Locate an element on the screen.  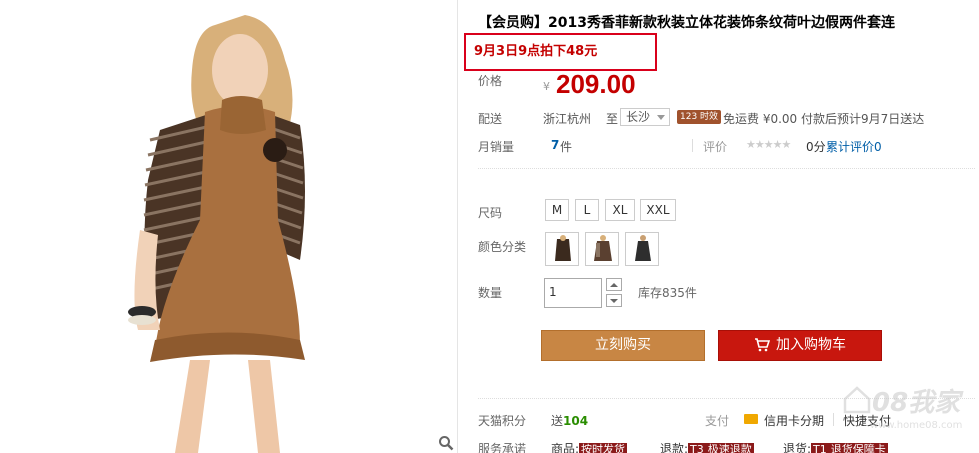
add-to-cart-label: 加入购物车 is located at coordinates (811, 345).